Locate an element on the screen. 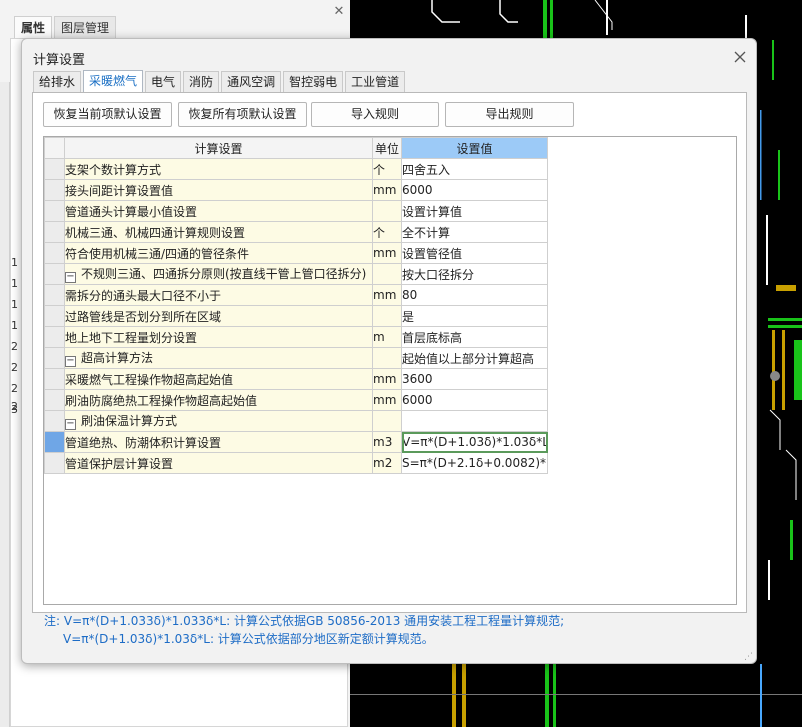  table-row-group: − 不规则三通、四通拆分原则(按直线干管上管口径拆分) 按大口径拆分 is located at coordinates (296, 274).